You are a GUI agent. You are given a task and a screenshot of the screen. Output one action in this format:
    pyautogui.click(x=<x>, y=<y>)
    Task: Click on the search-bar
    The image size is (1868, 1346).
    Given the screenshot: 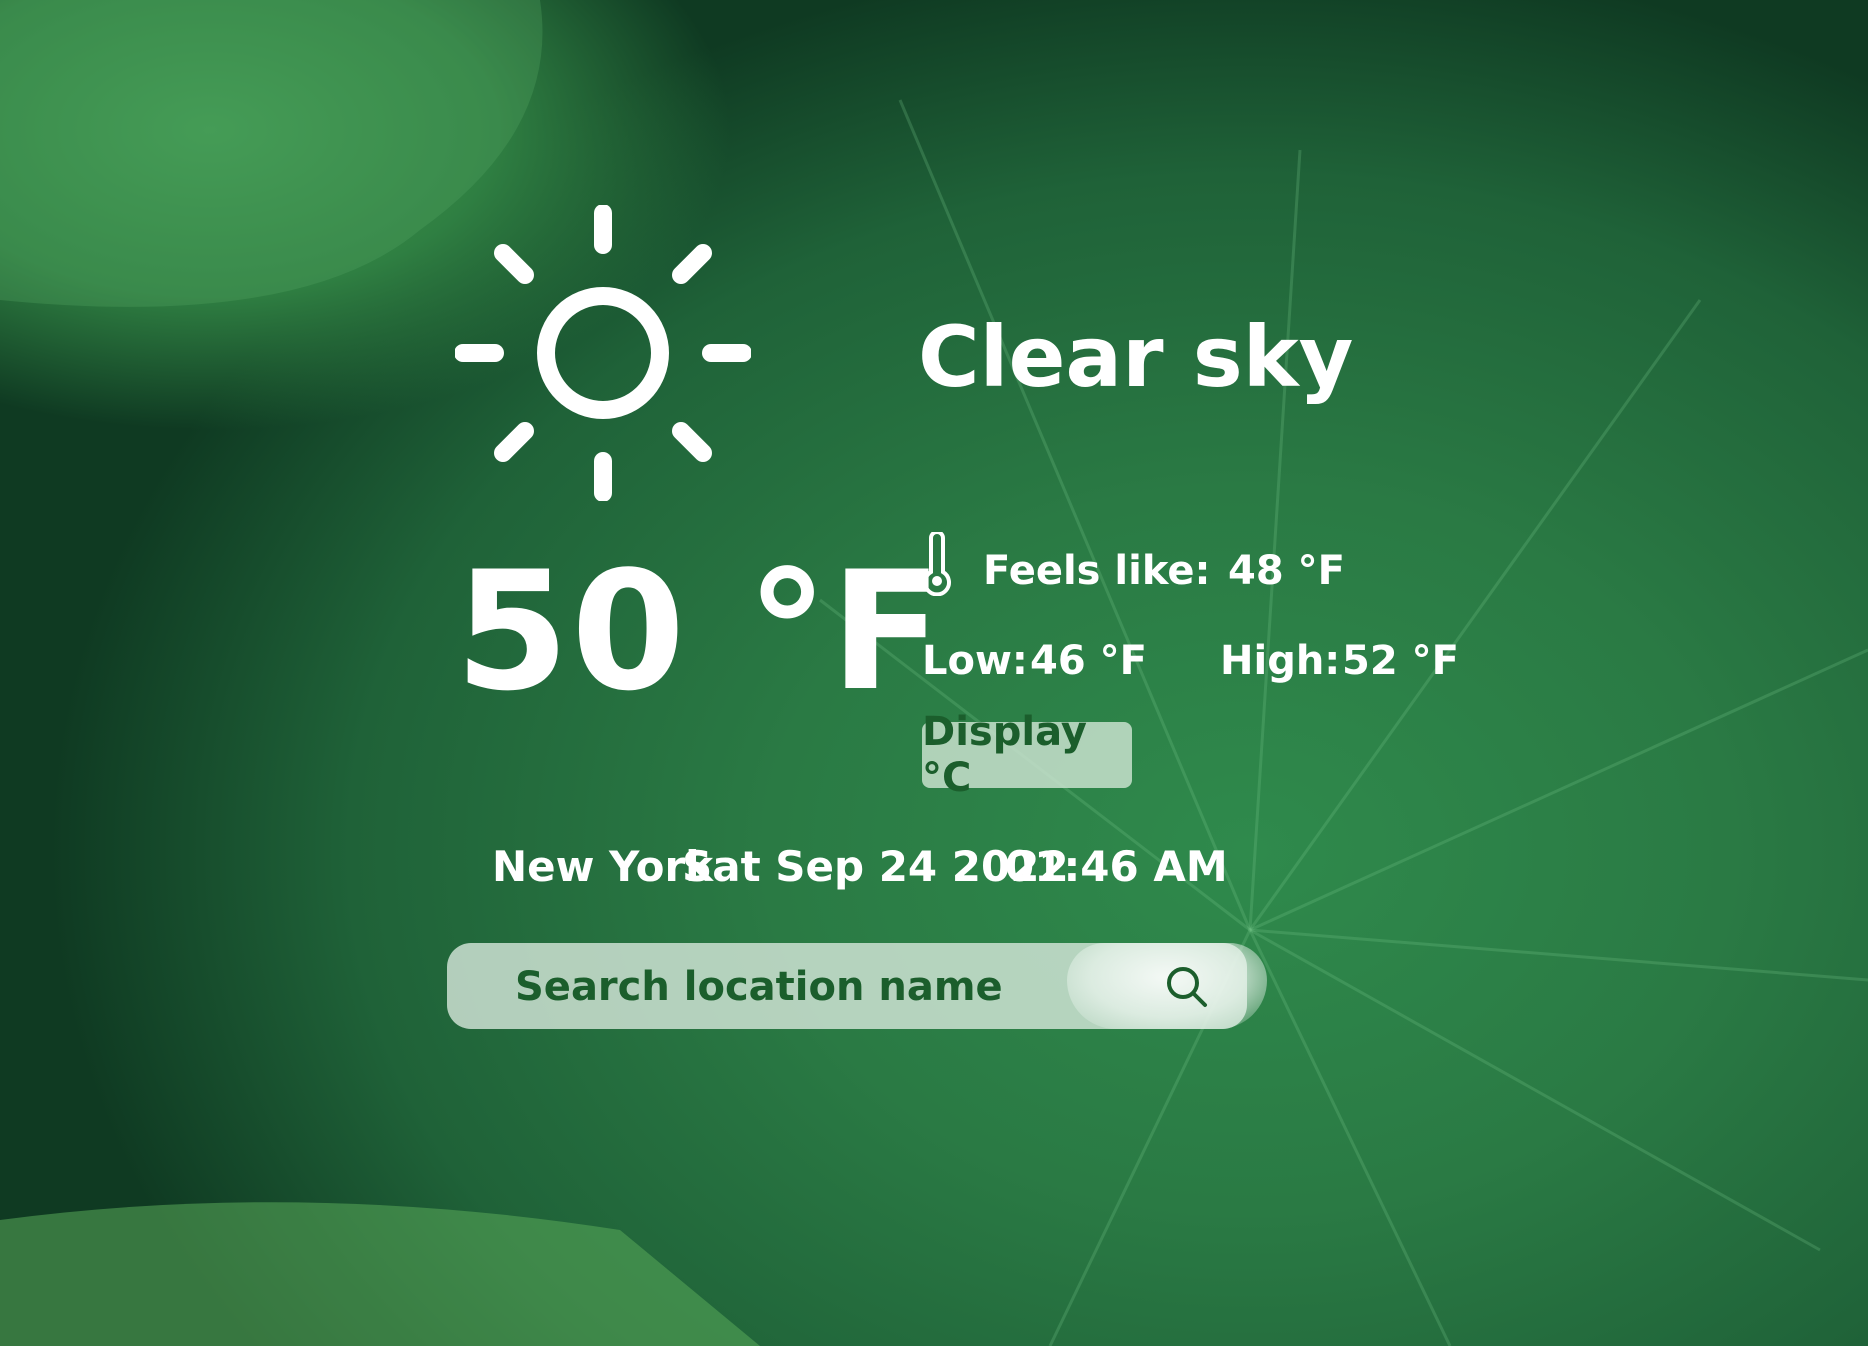 What is the action you would take?
    pyautogui.click(x=857, y=987)
    